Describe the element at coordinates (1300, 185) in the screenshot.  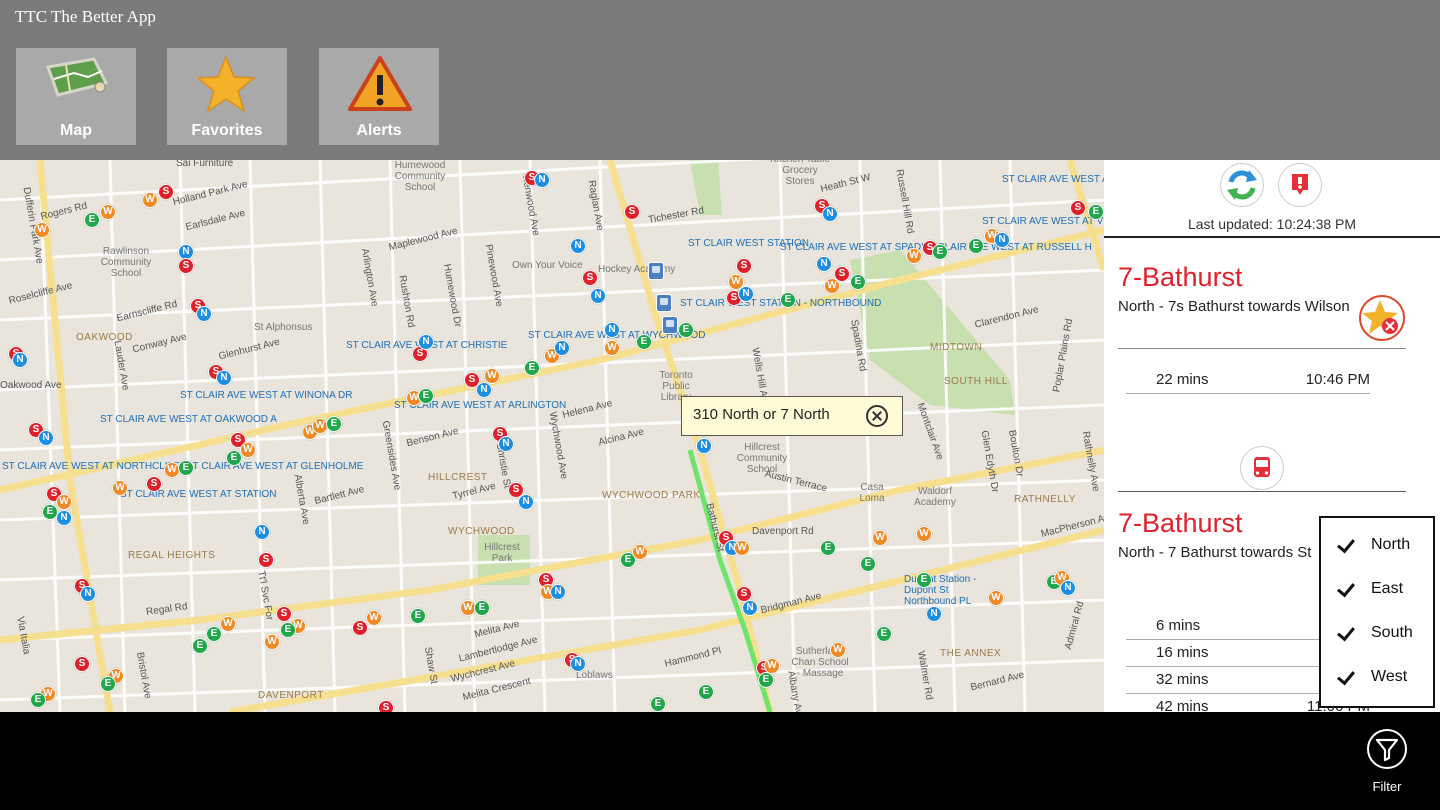
I see `pin-button` at that location.